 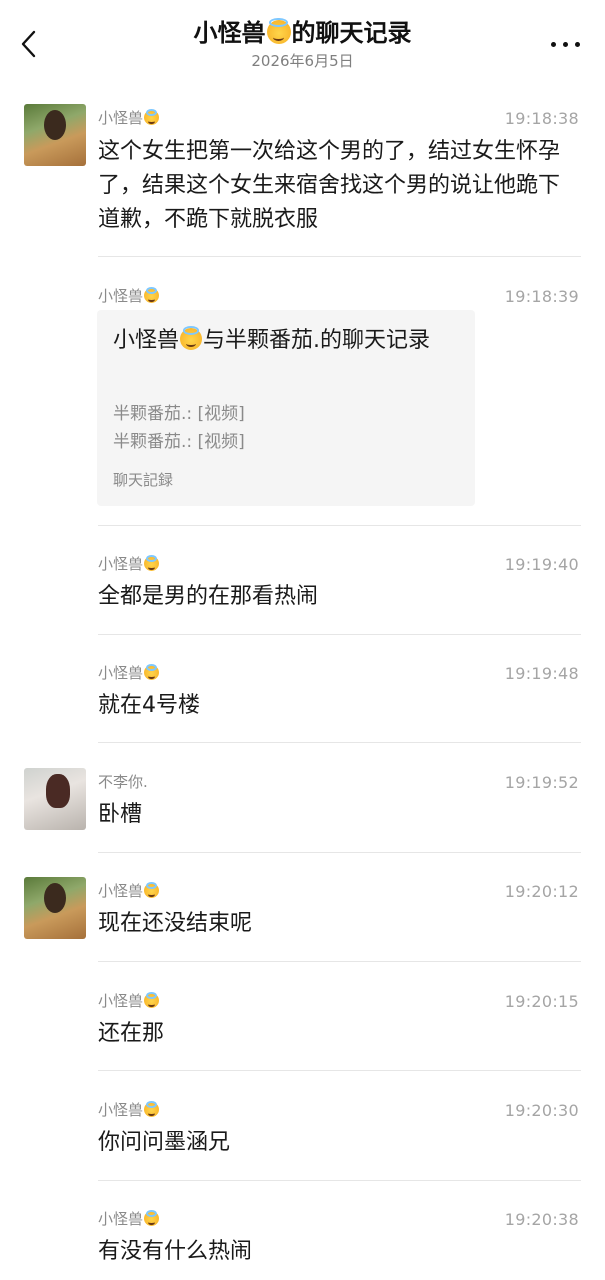 I want to click on message-time: 19:18:38, so click(x=541, y=118).